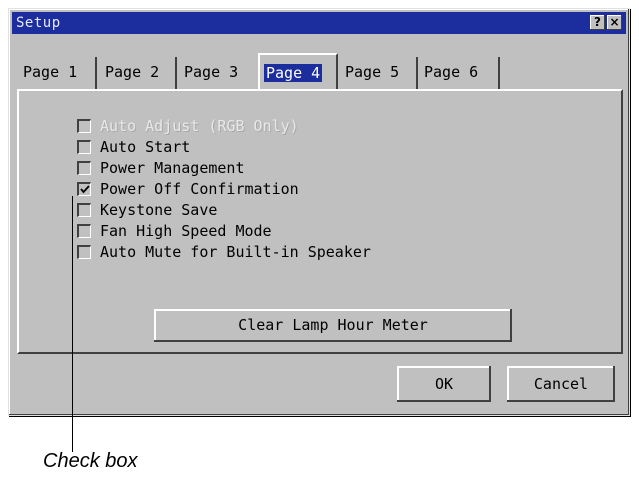 Image resolution: width=639 pixels, height=478 pixels. Describe the element at coordinates (72, 324) in the screenshot. I see `callout-leader-line` at that location.